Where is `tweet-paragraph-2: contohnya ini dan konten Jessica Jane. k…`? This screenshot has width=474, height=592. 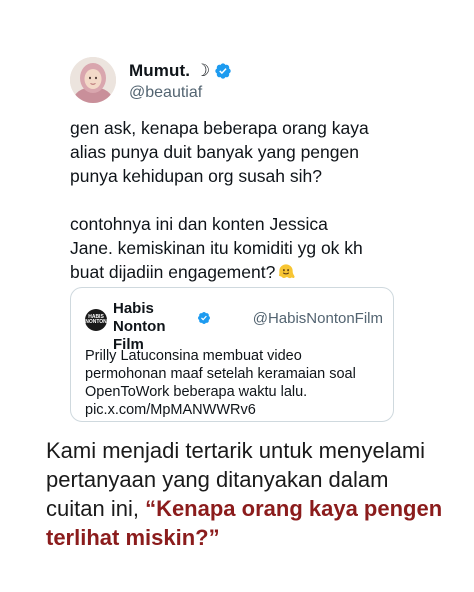
tweet-paragraph-2: contohnya ini dan konten Jessica Jane. k… is located at coordinates (240, 248).